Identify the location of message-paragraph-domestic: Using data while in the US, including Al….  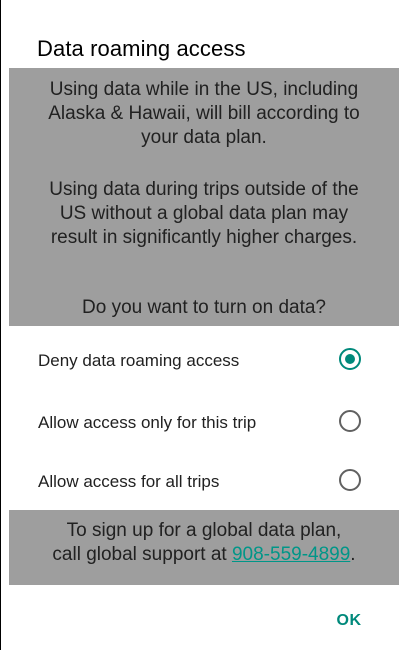
(204, 114).